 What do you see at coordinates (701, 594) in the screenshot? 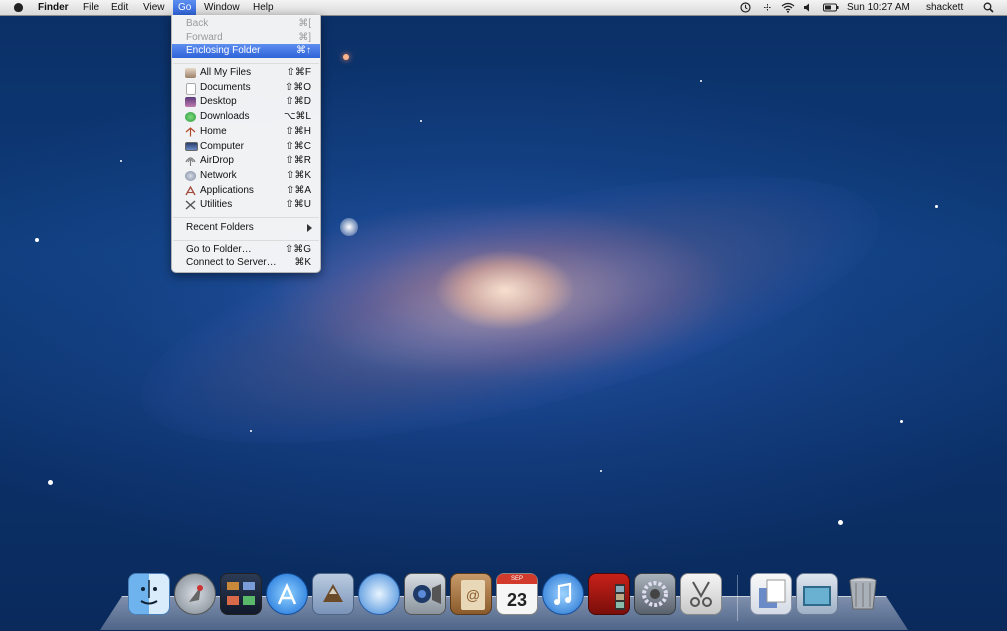
I see `preview-icon` at bounding box center [701, 594].